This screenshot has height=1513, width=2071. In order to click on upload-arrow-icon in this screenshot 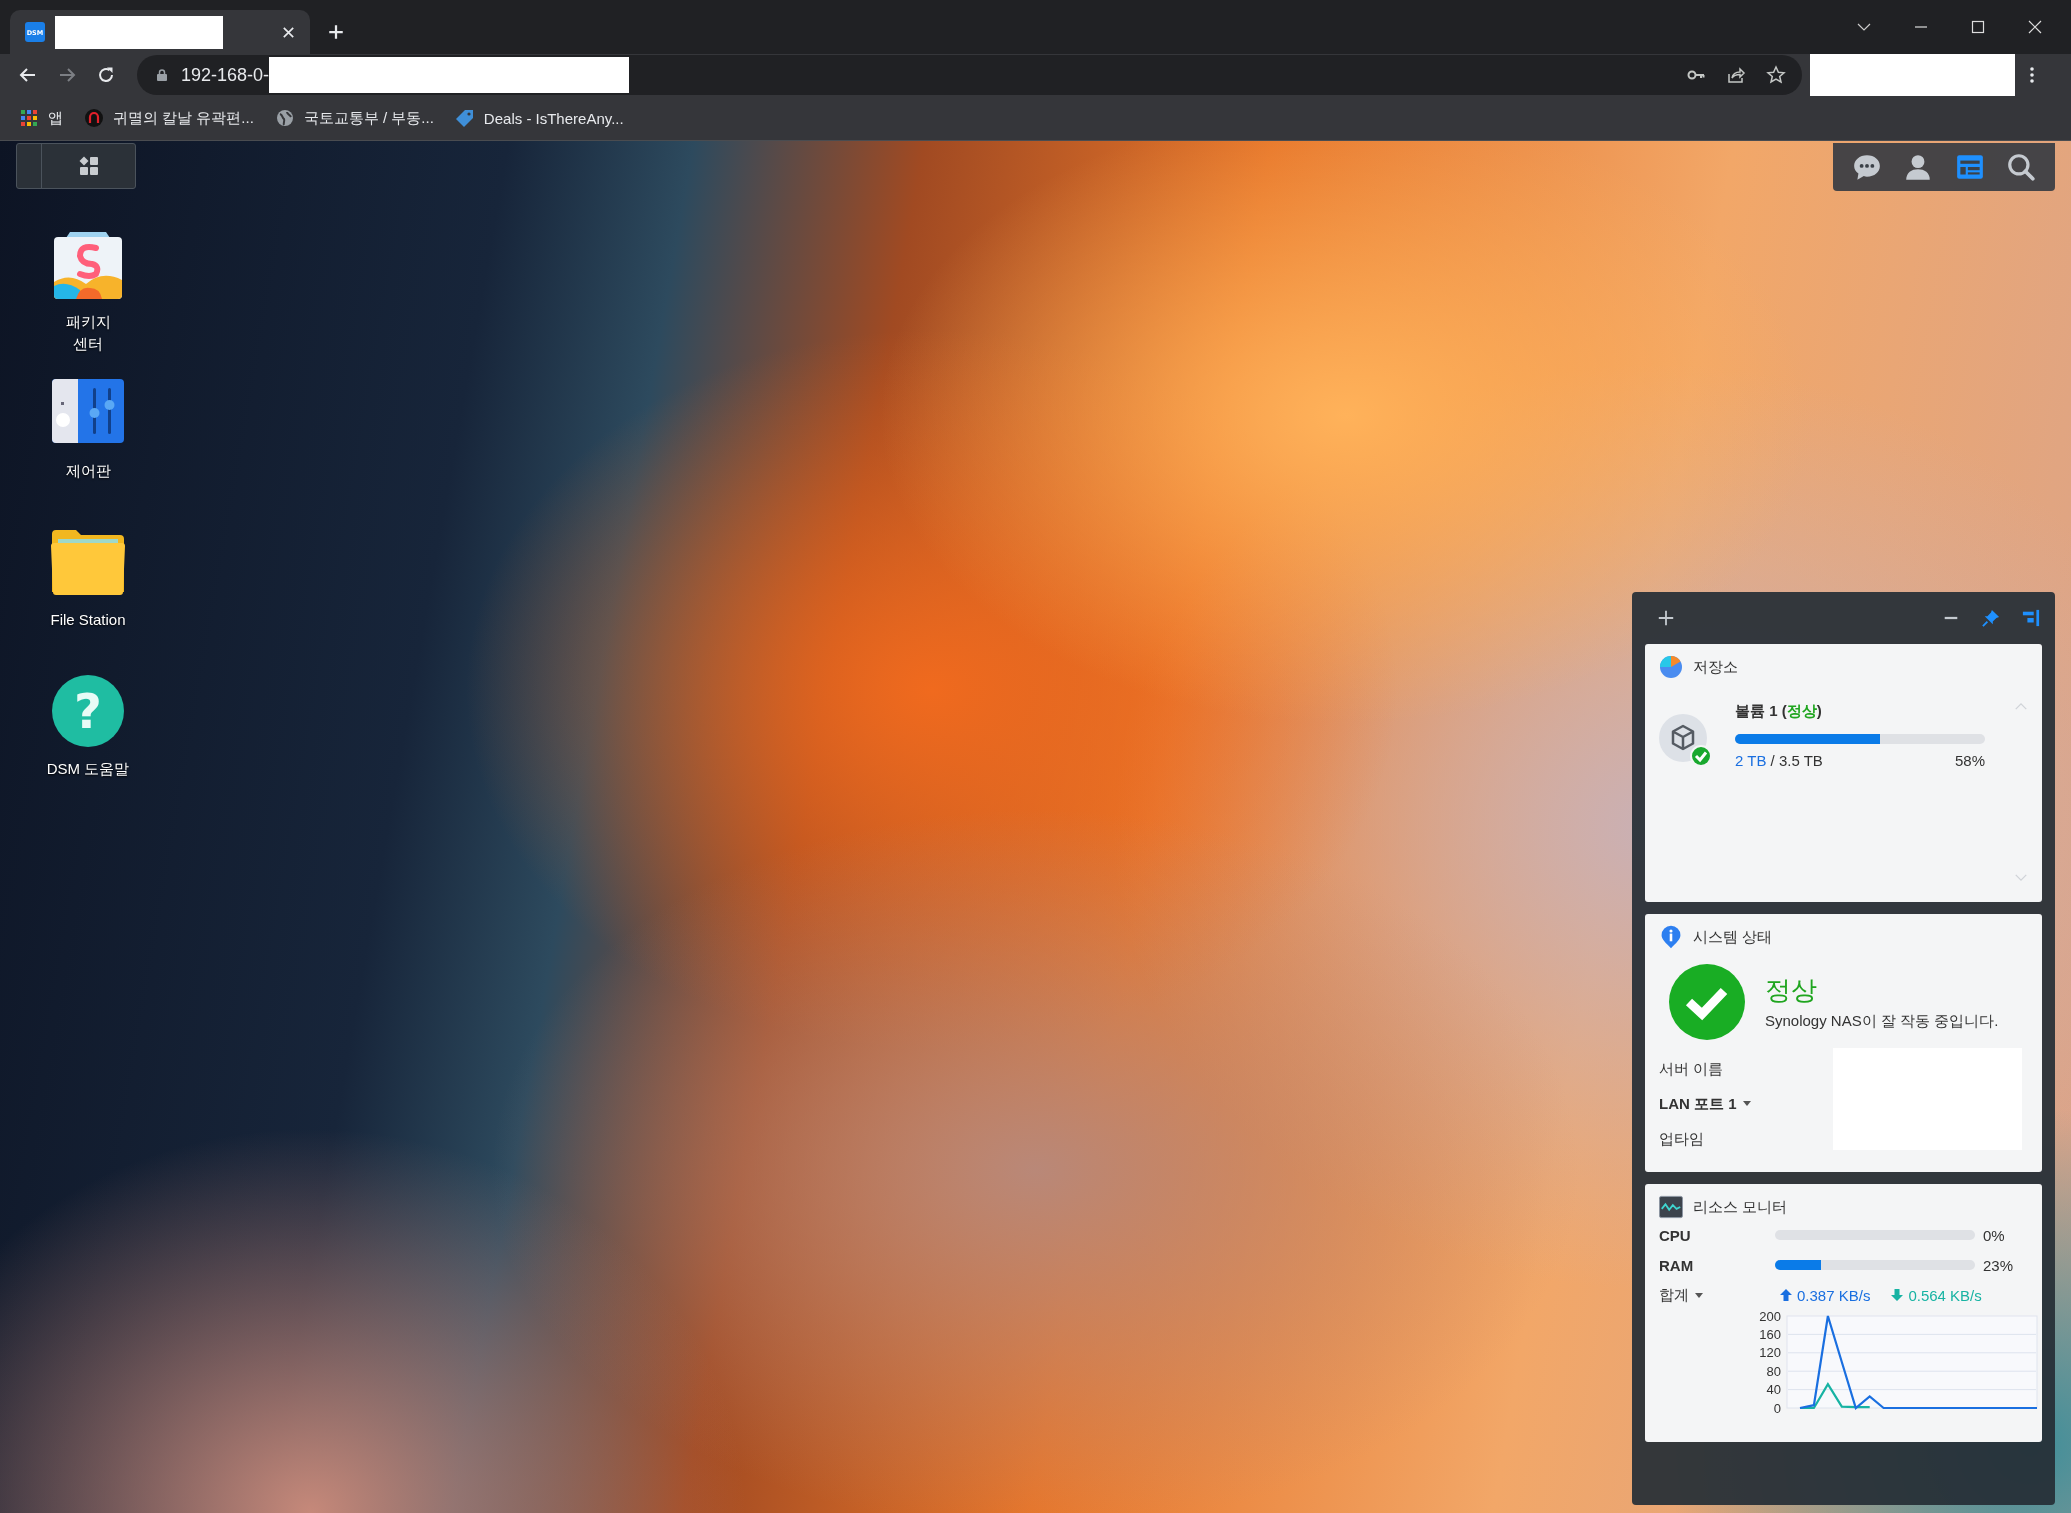, I will do `click(1786, 1295)`.